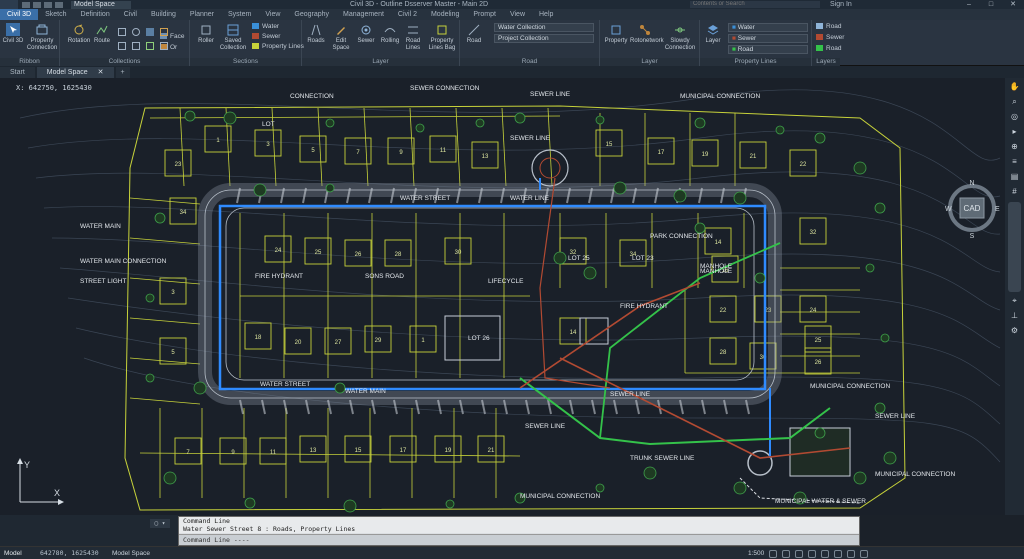 The image size is (1024, 559). Describe the element at coordinates (972, 209) in the screenshot. I see `viewcube: CAD N S W E` at that location.